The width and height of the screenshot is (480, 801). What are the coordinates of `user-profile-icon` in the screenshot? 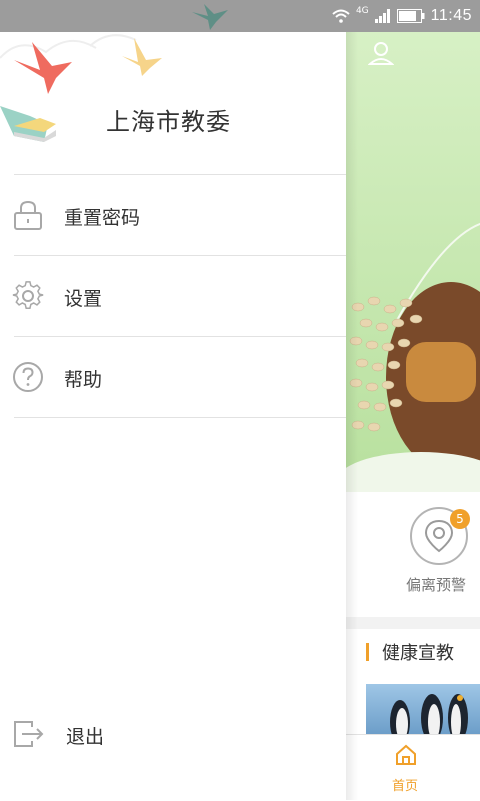 It's located at (381, 53).